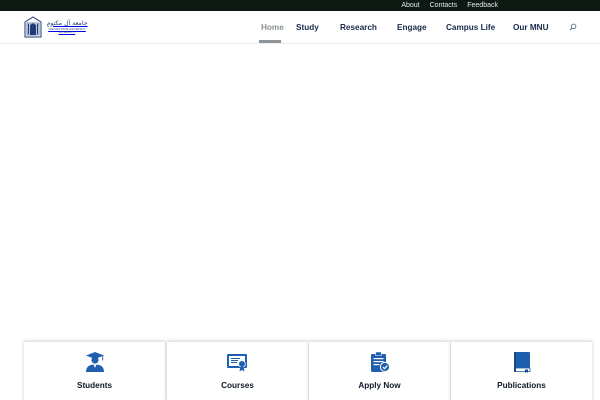  I want to click on topbar-link-feedback: Feedback, so click(482, 5).